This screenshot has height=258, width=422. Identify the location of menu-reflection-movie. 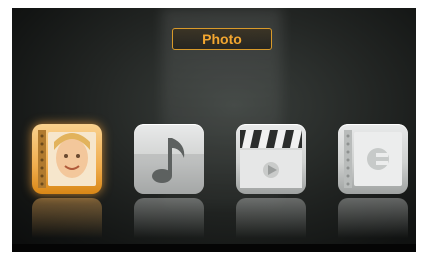
(271, 218).